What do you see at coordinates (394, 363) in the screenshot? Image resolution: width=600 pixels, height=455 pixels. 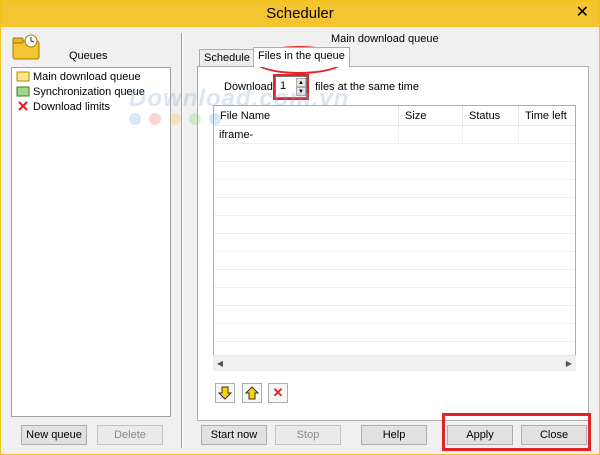 I see `horizontal-scrollbar: ◀ ▶` at bounding box center [394, 363].